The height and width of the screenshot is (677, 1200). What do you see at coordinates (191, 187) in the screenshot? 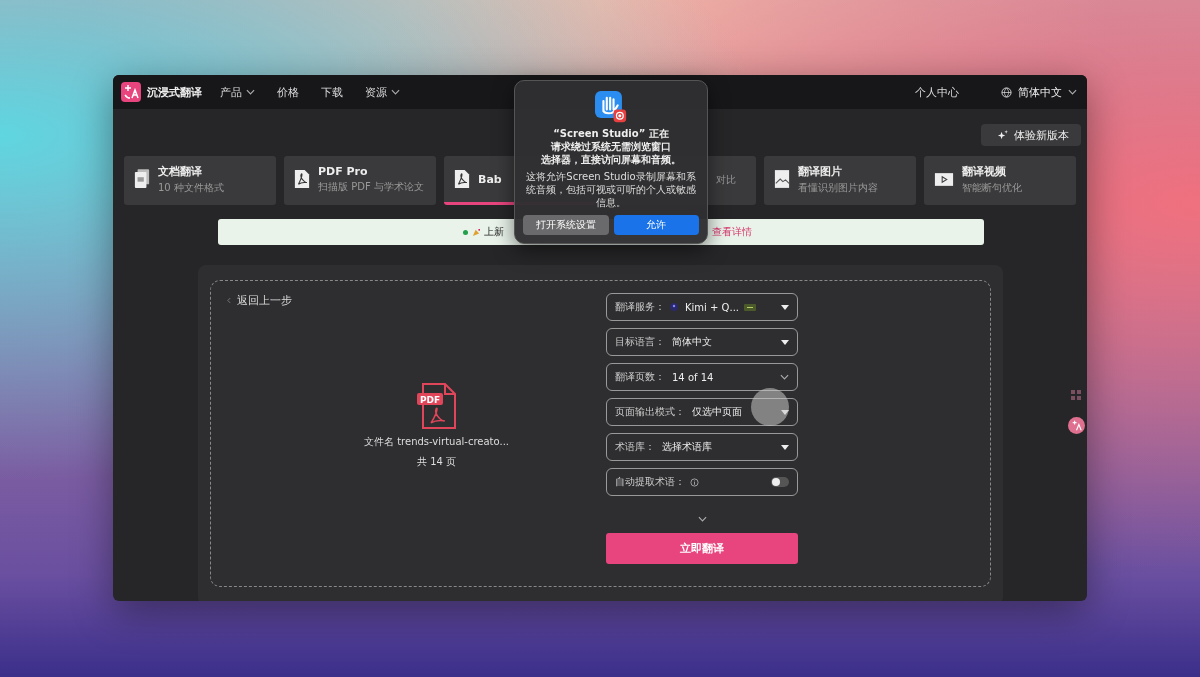
I see `card-subtitle: 10 种文件格式` at bounding box center [191, 187].